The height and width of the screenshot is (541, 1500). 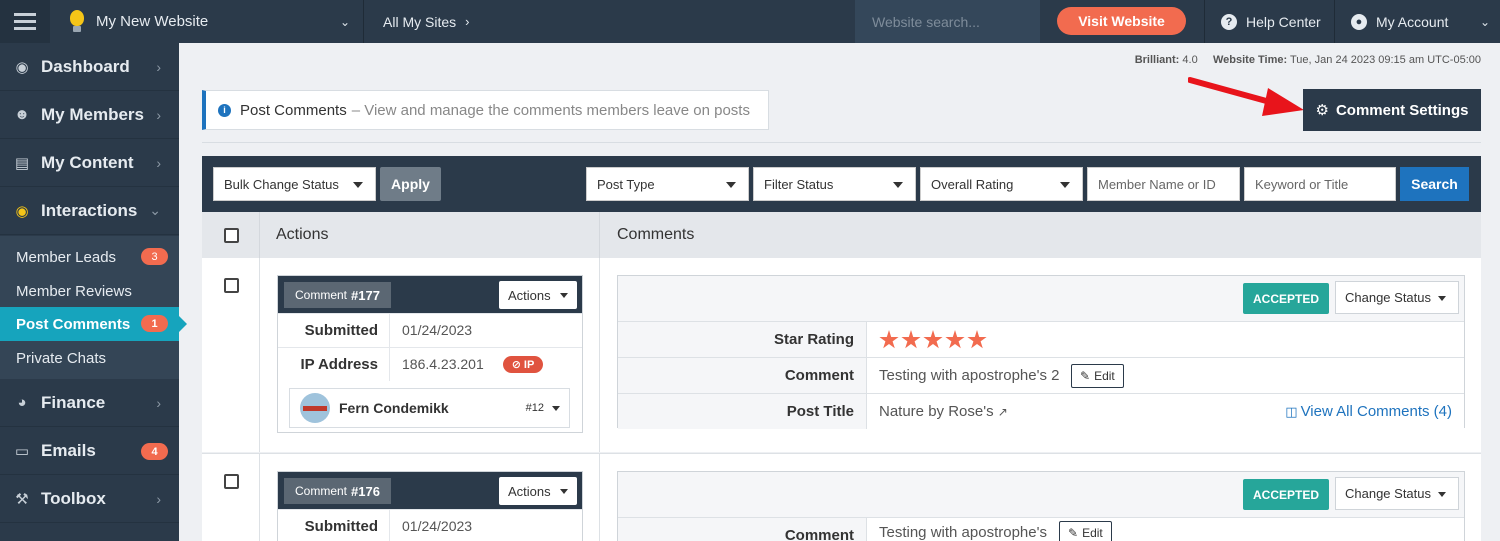 I want to click on my-account-label: My Account, so click(x=1412, y=21).